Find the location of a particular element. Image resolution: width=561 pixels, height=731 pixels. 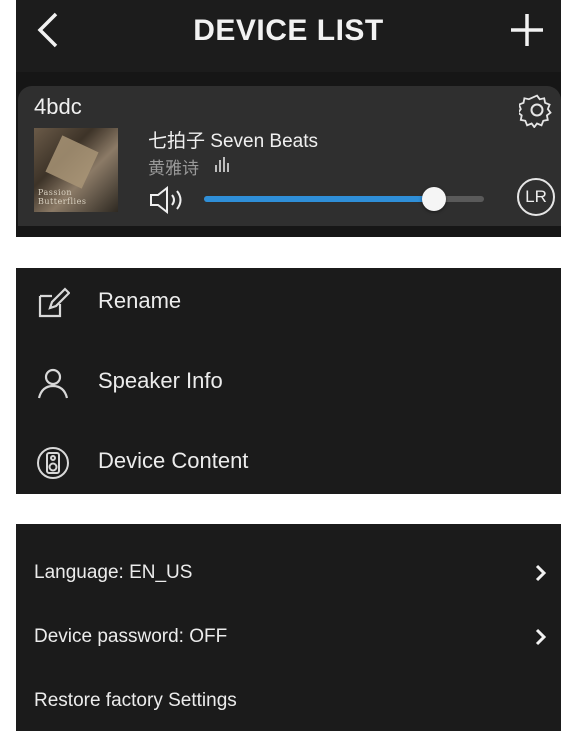

menu-item-speaker-info: Speaker Info is located at coordinates (288, 383).